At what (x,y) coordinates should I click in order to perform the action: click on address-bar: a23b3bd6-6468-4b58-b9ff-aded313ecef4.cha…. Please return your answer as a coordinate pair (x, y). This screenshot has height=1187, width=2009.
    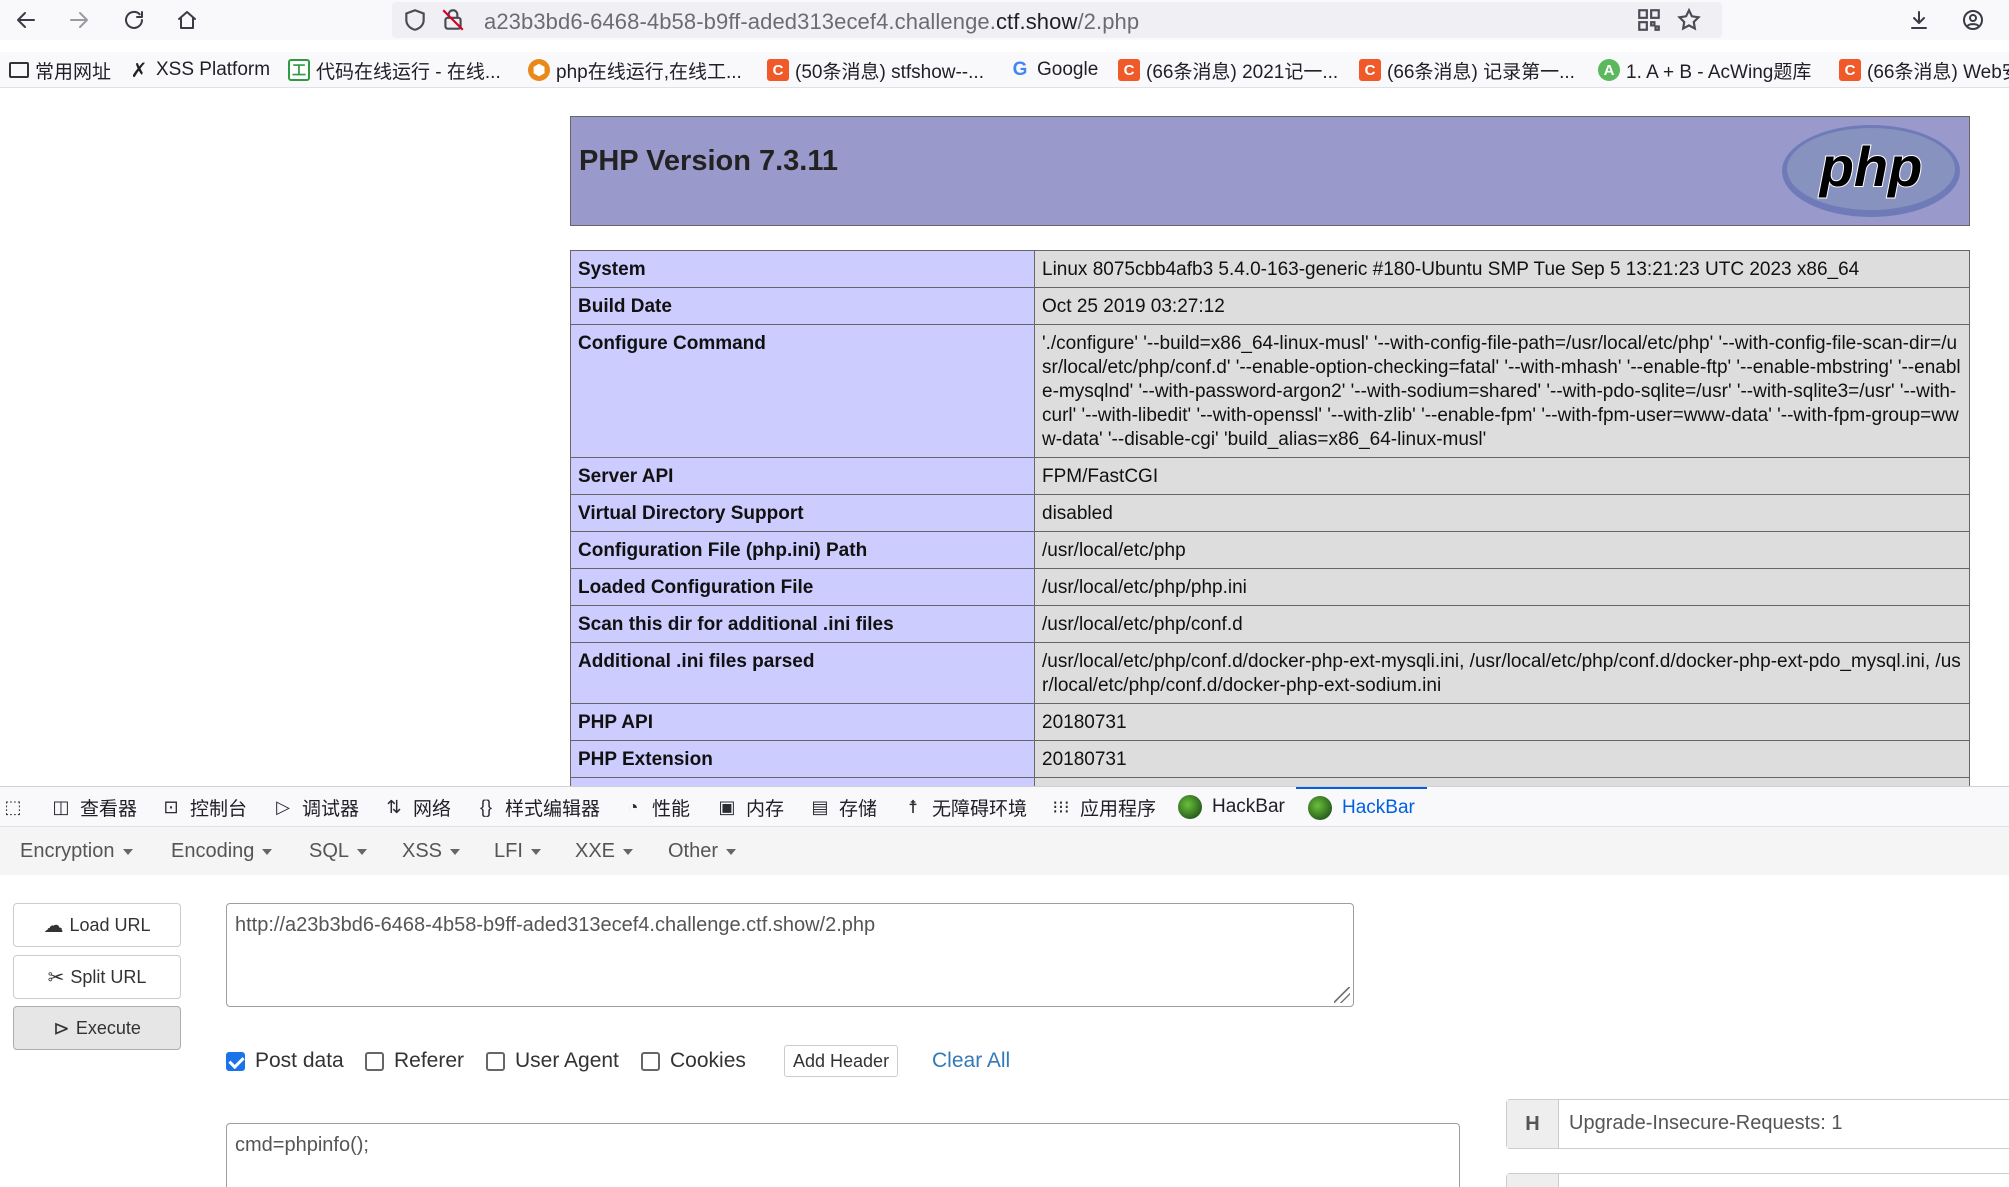
    Looking at the image, I should click on (1057, 20).